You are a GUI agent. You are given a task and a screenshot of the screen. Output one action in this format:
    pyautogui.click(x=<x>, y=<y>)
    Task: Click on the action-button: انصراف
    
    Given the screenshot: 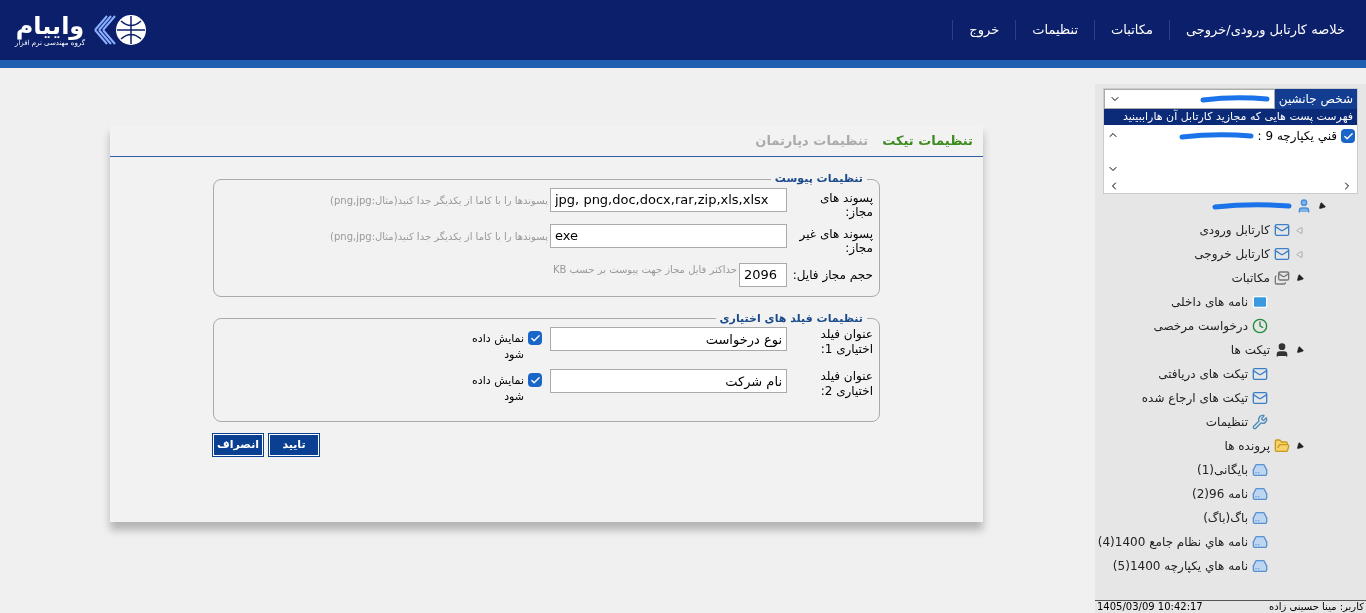 What is the action you would take?
    pyautogui.click(x=238, y=445)
    